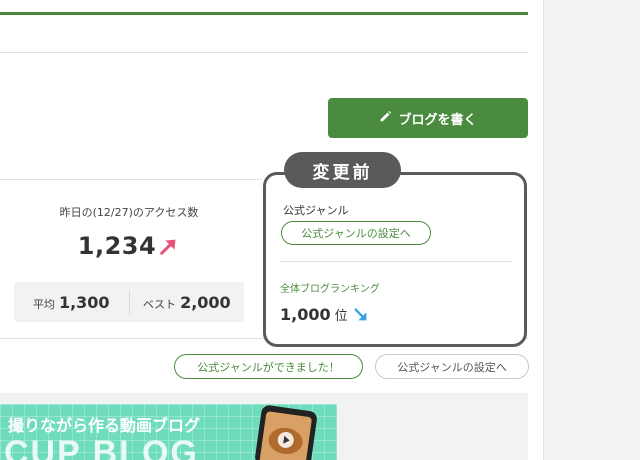 This screenshot has height=460, width=640. What do you see at coordinates (330, 287) in the screenshot?
I see `overall-ranking-link: 全体ブログランキング` at bounding box center [330, 287].